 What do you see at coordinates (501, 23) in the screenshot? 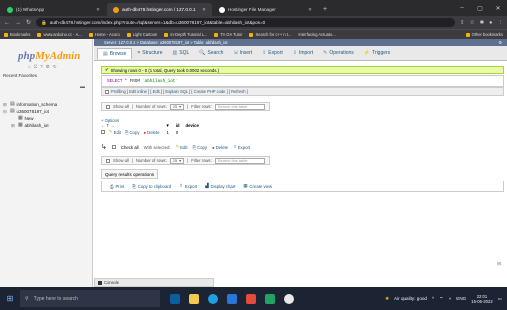
I see `menu-icon: ⋮` at bounding box center [501, 23].